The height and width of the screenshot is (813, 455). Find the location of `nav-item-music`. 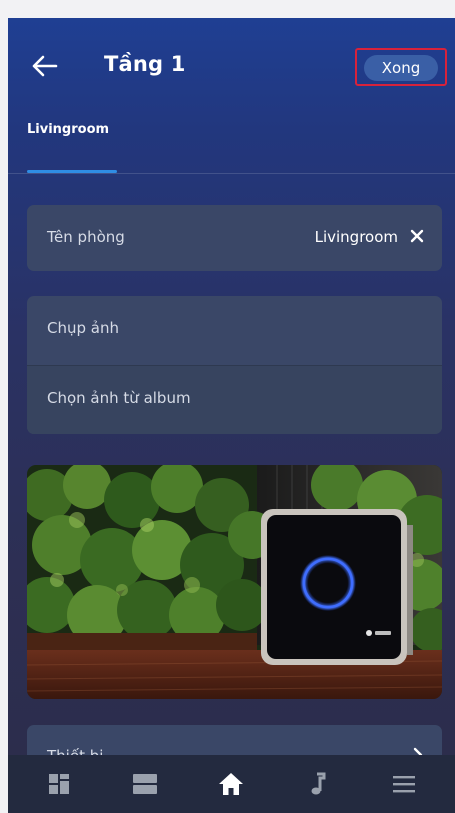

nav-item-music is located at coordinates (318, 784).